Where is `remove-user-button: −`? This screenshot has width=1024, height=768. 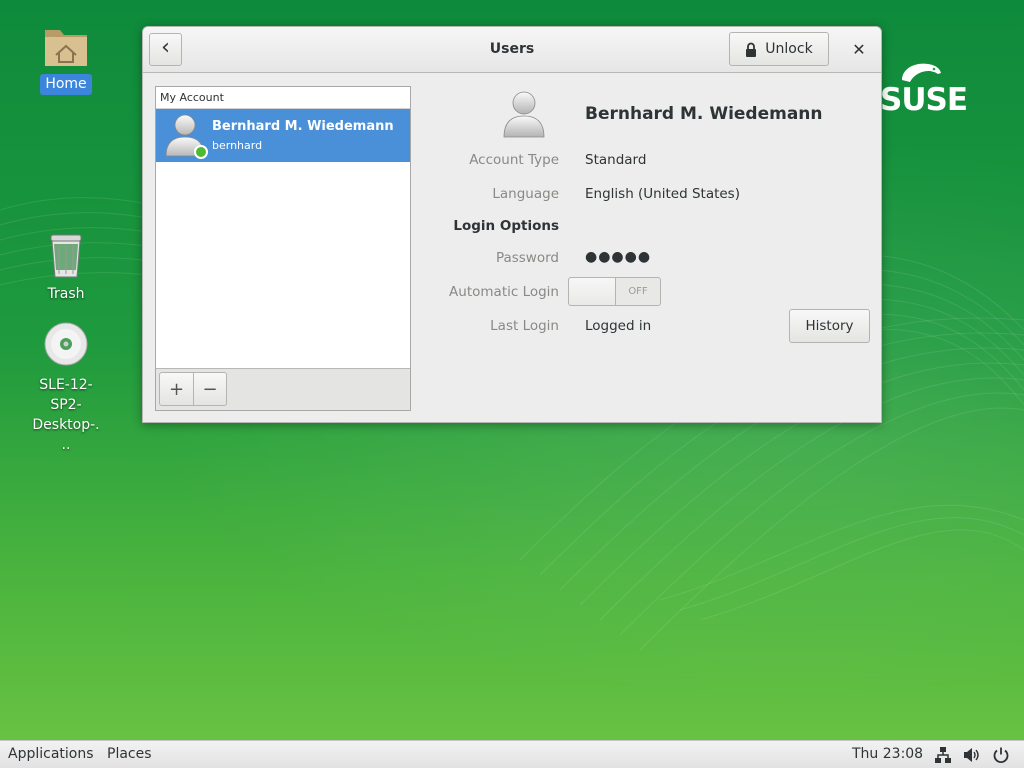
remove-user-button: − is located at coordinates (209, 389).